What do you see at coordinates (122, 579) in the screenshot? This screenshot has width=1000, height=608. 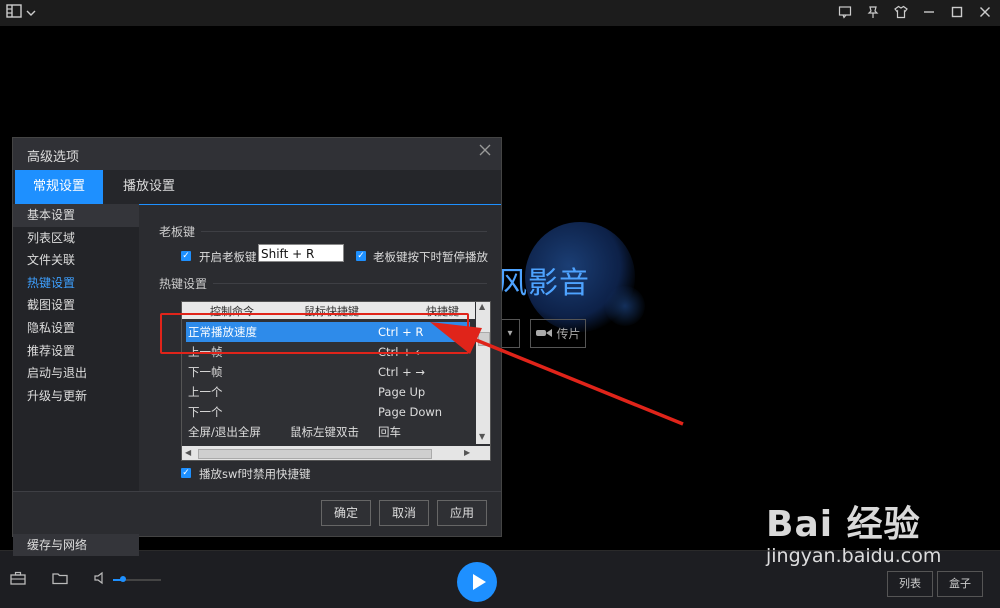 I see `volume-knob` at bounding box center [122, 579].